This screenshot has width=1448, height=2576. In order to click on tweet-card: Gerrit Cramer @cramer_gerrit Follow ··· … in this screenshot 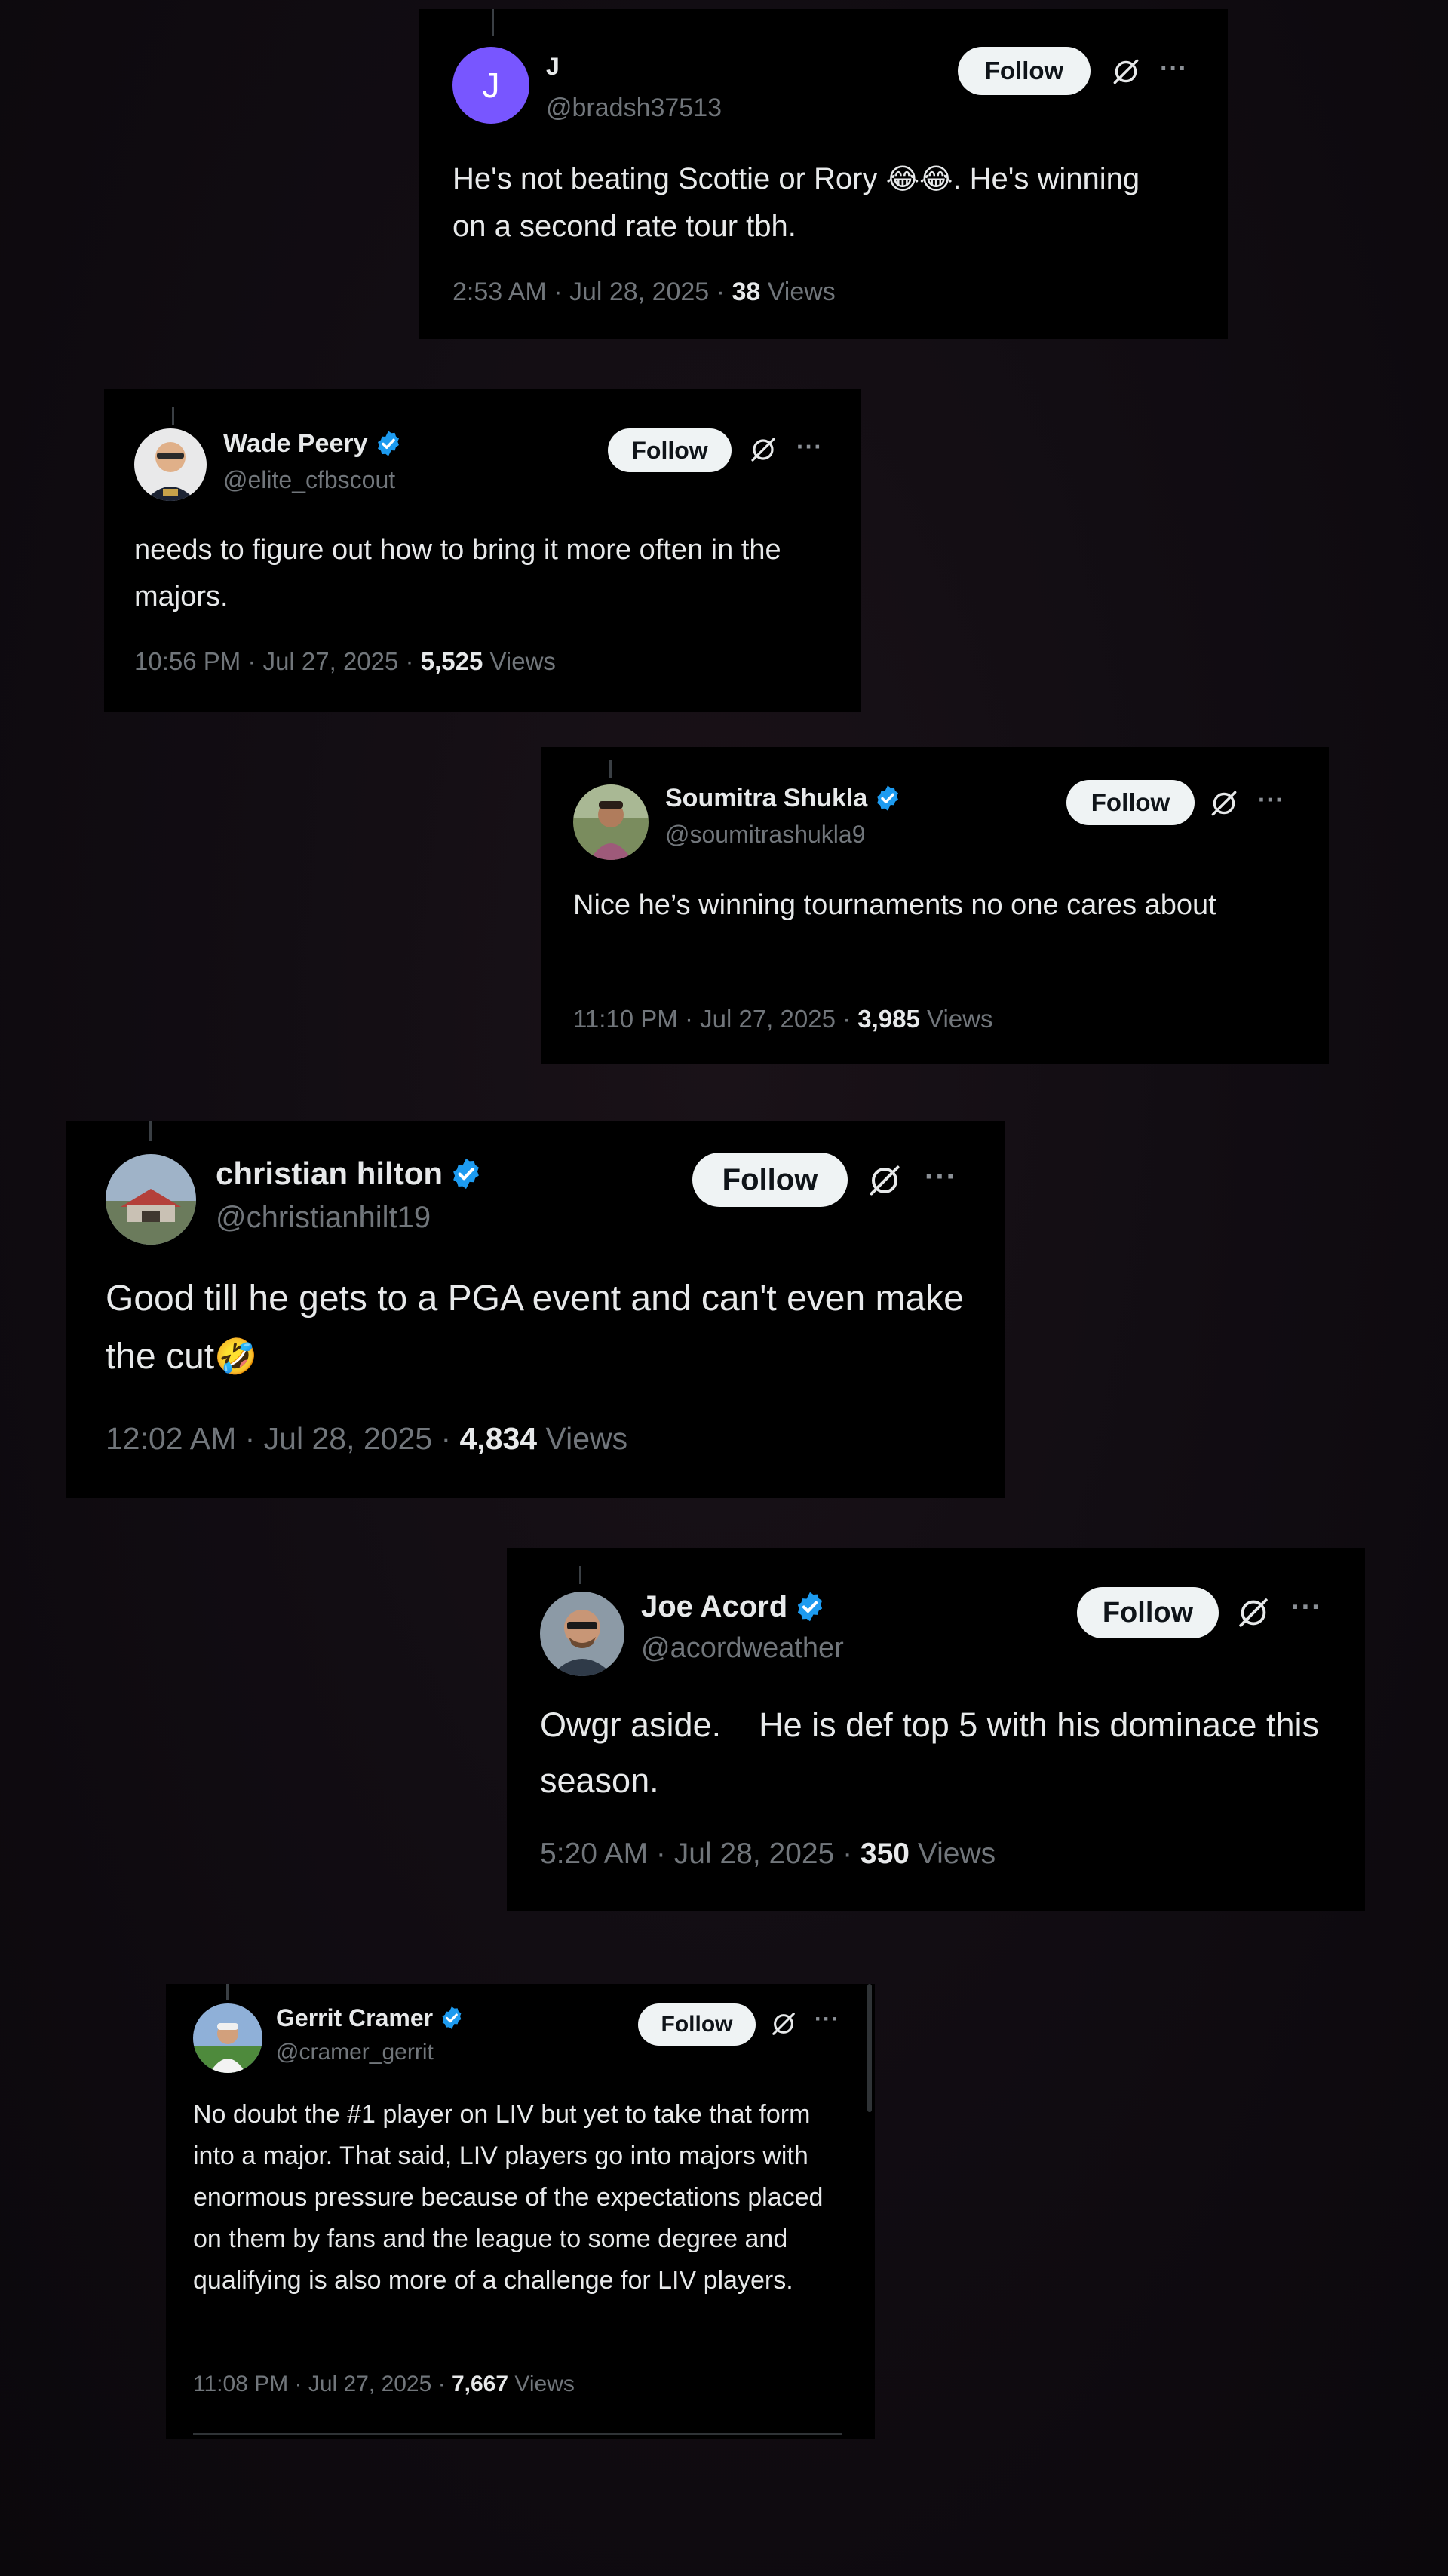, I will do `click(520, 2211)`.